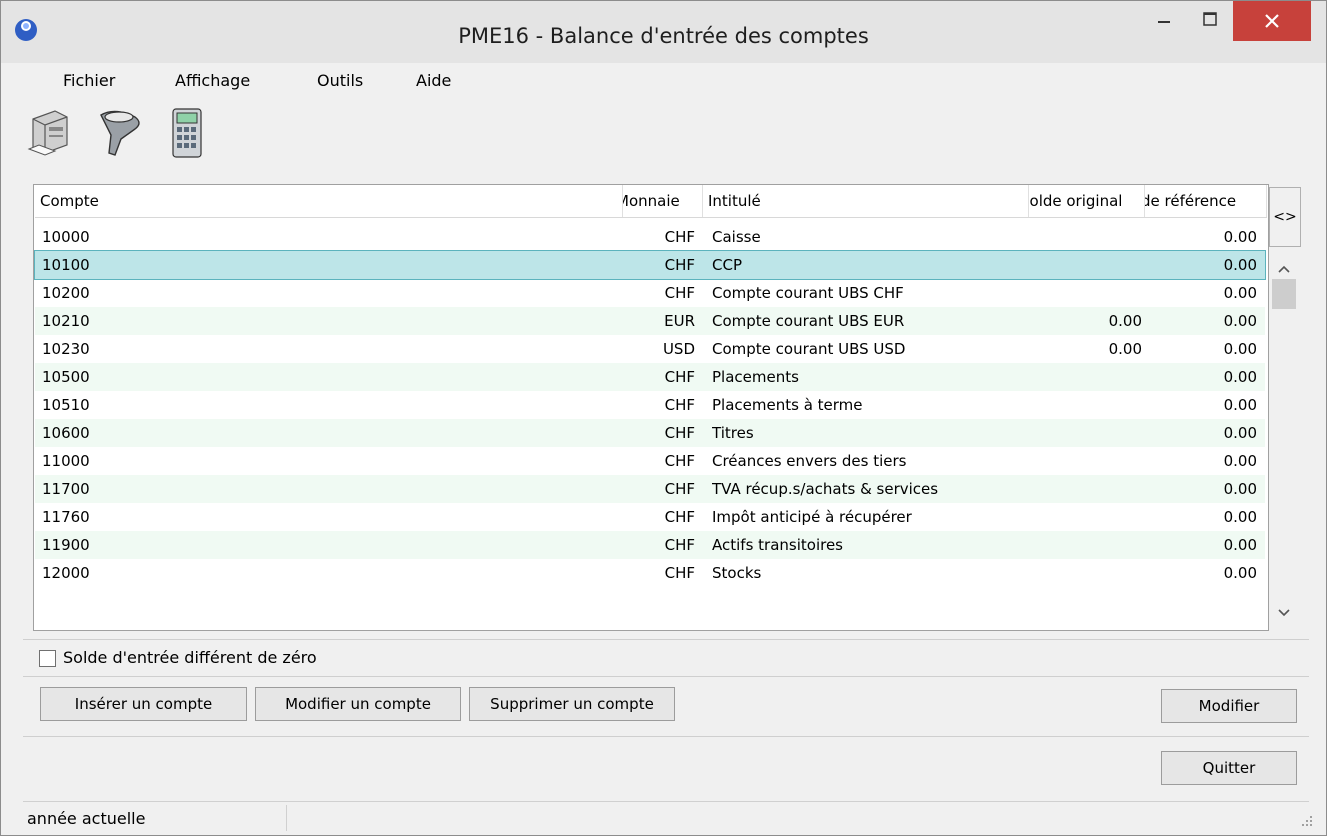 This screenshot has width=1327, height=836. Describe the element at coordinates (755, 377) in the screenshot. I see `cell-intitule: Placements` at that location.